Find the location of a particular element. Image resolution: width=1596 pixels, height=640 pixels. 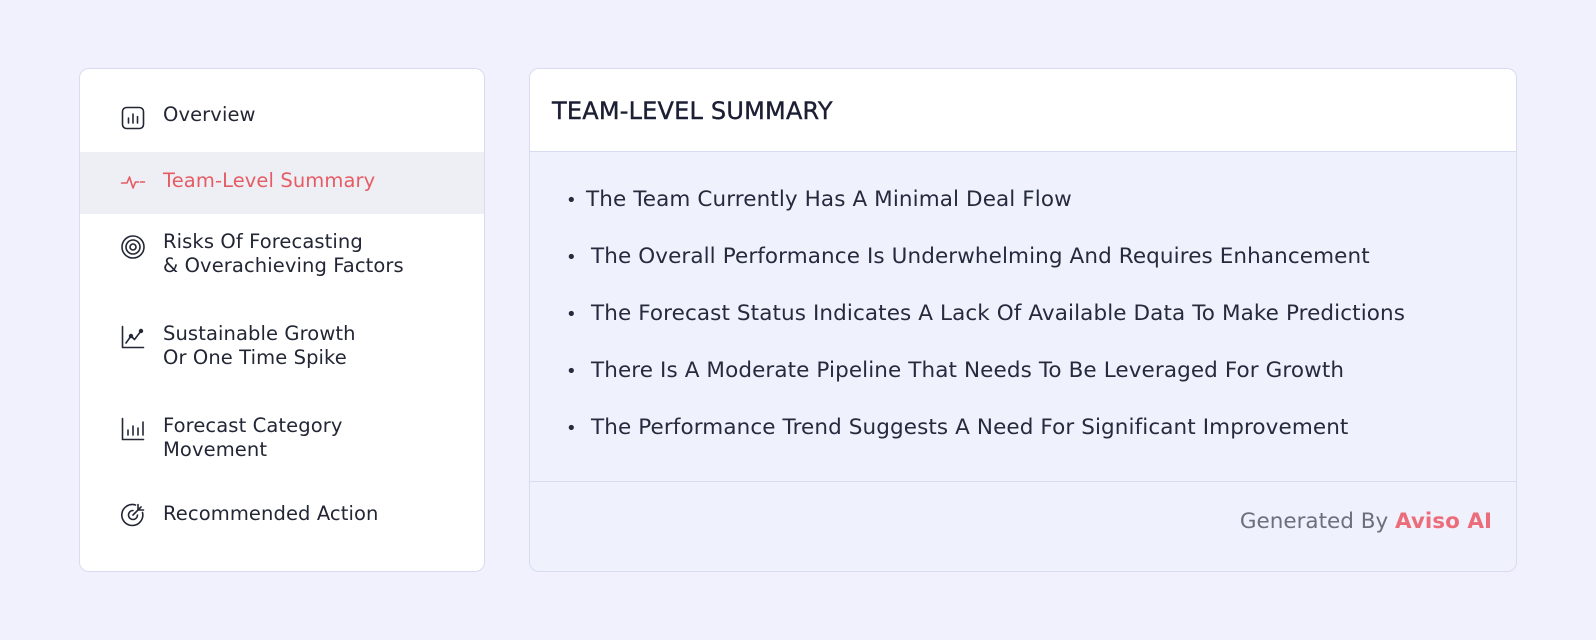

sidebar-item-label: Forecast Category Movement is located at coordinates (253, 437).